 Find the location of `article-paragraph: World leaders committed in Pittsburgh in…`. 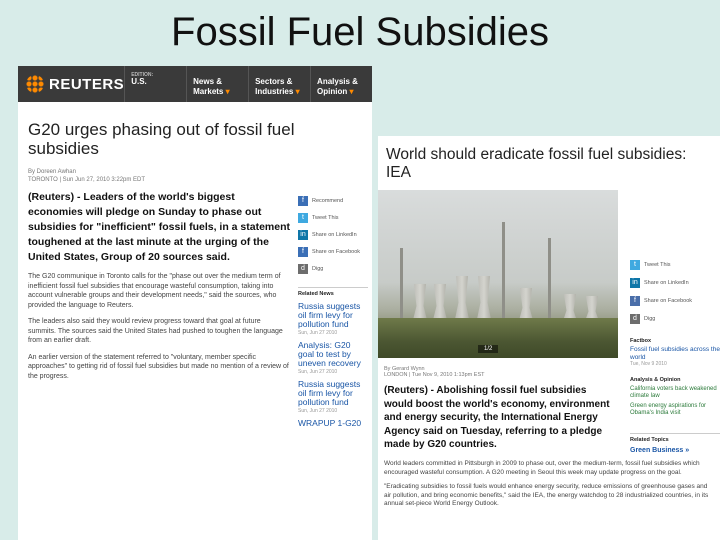

article-paragraph: World leaders committed in Pittsburgh in… is located at coordinates (542, 468).